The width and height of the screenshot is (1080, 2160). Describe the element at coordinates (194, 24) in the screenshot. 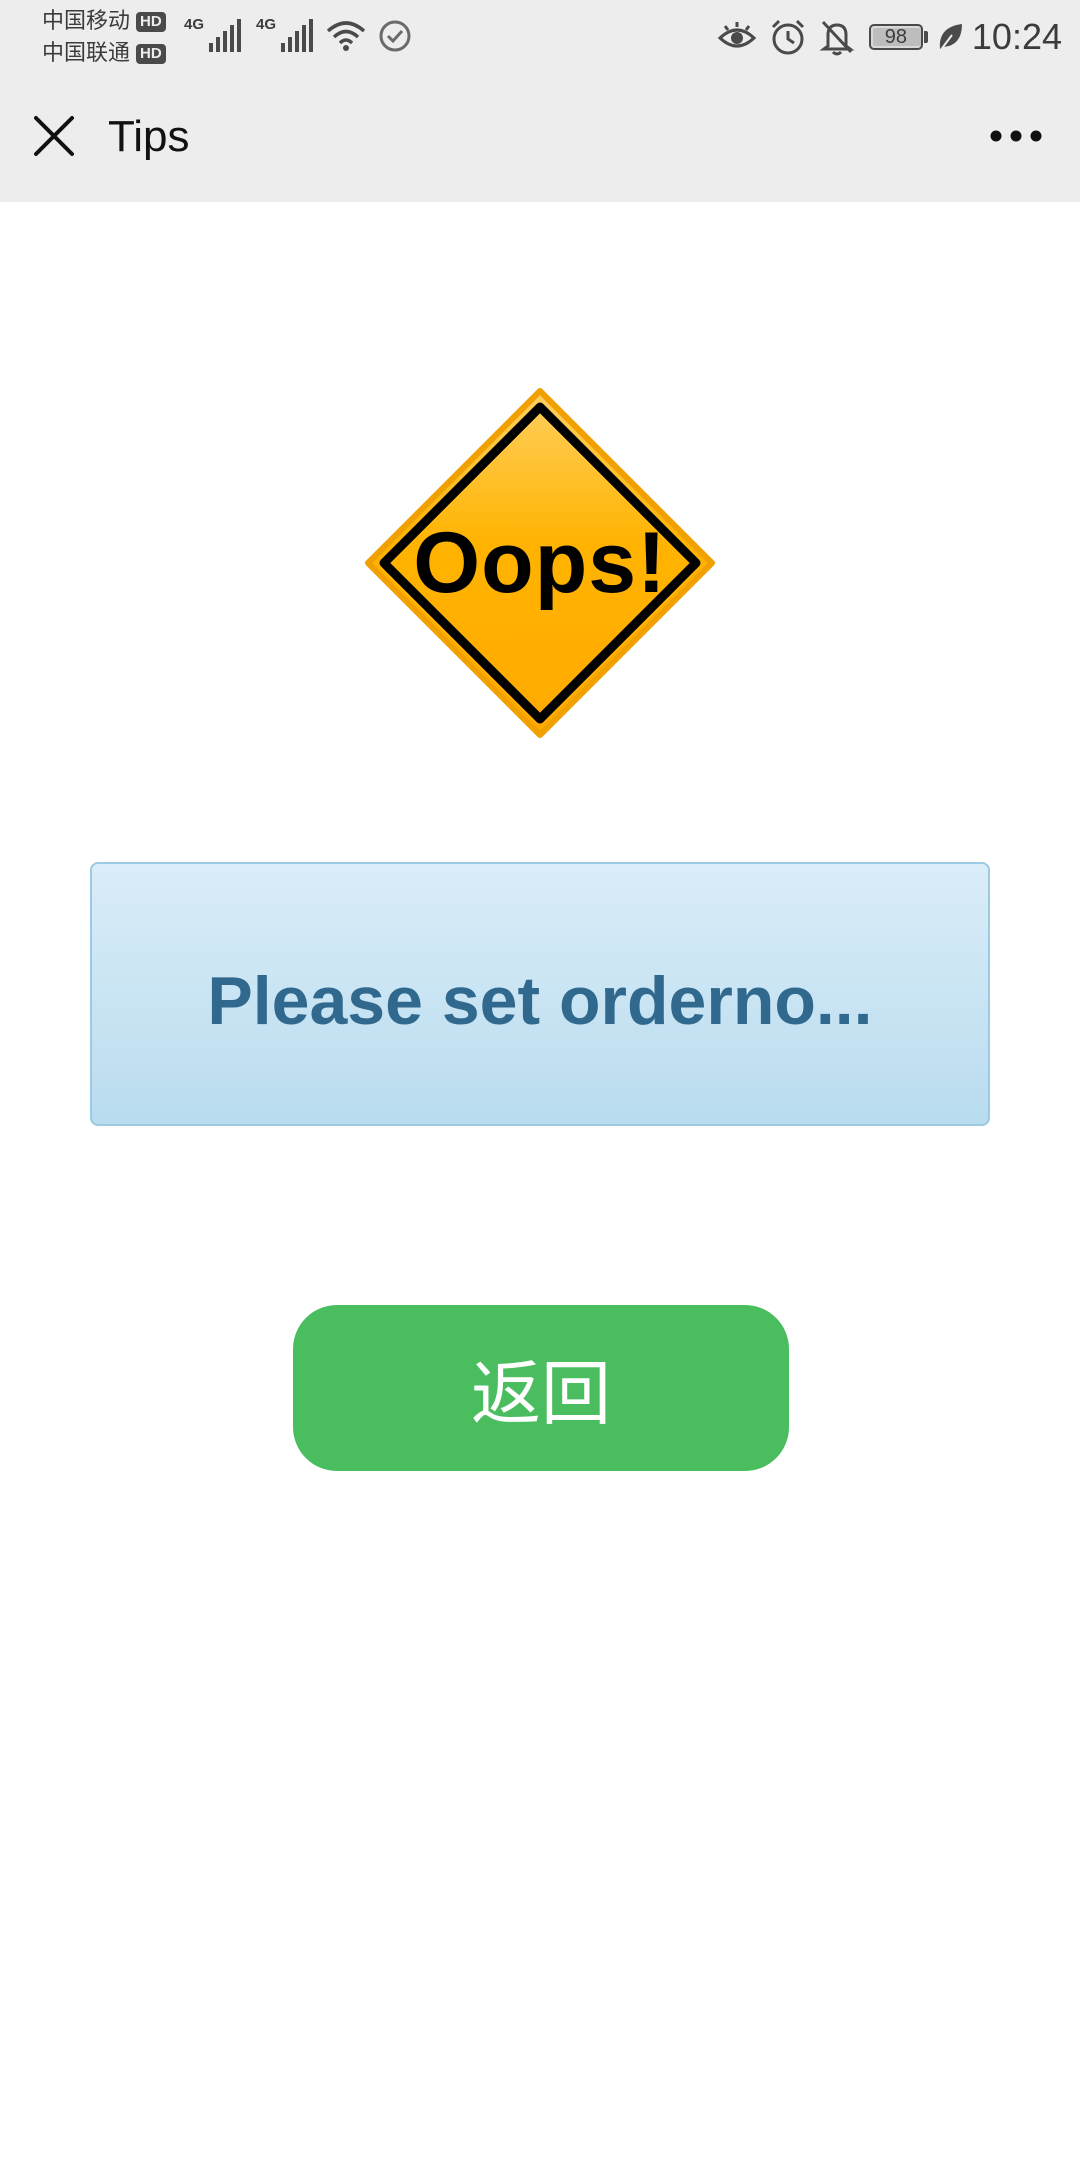

I see `network-type-1: 4G` at that location.